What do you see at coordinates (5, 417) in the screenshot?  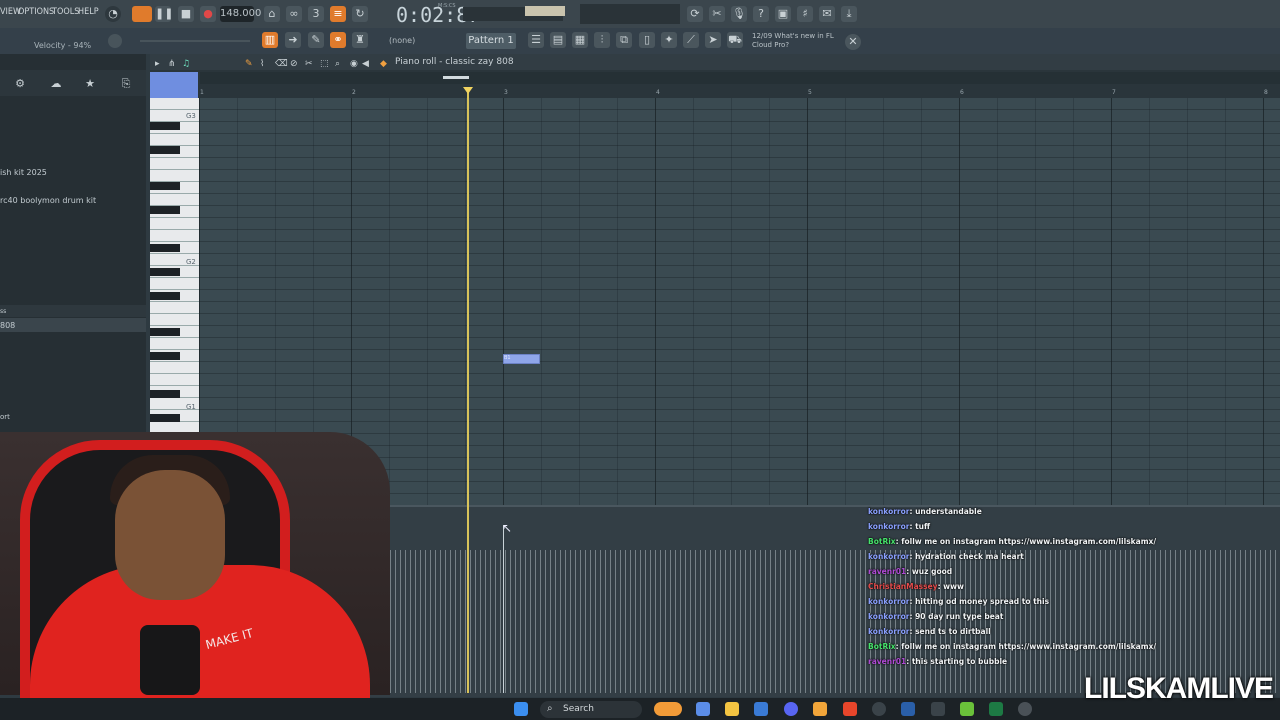 I see `browser-item-ort: ort` at bounding box center [5, 417].